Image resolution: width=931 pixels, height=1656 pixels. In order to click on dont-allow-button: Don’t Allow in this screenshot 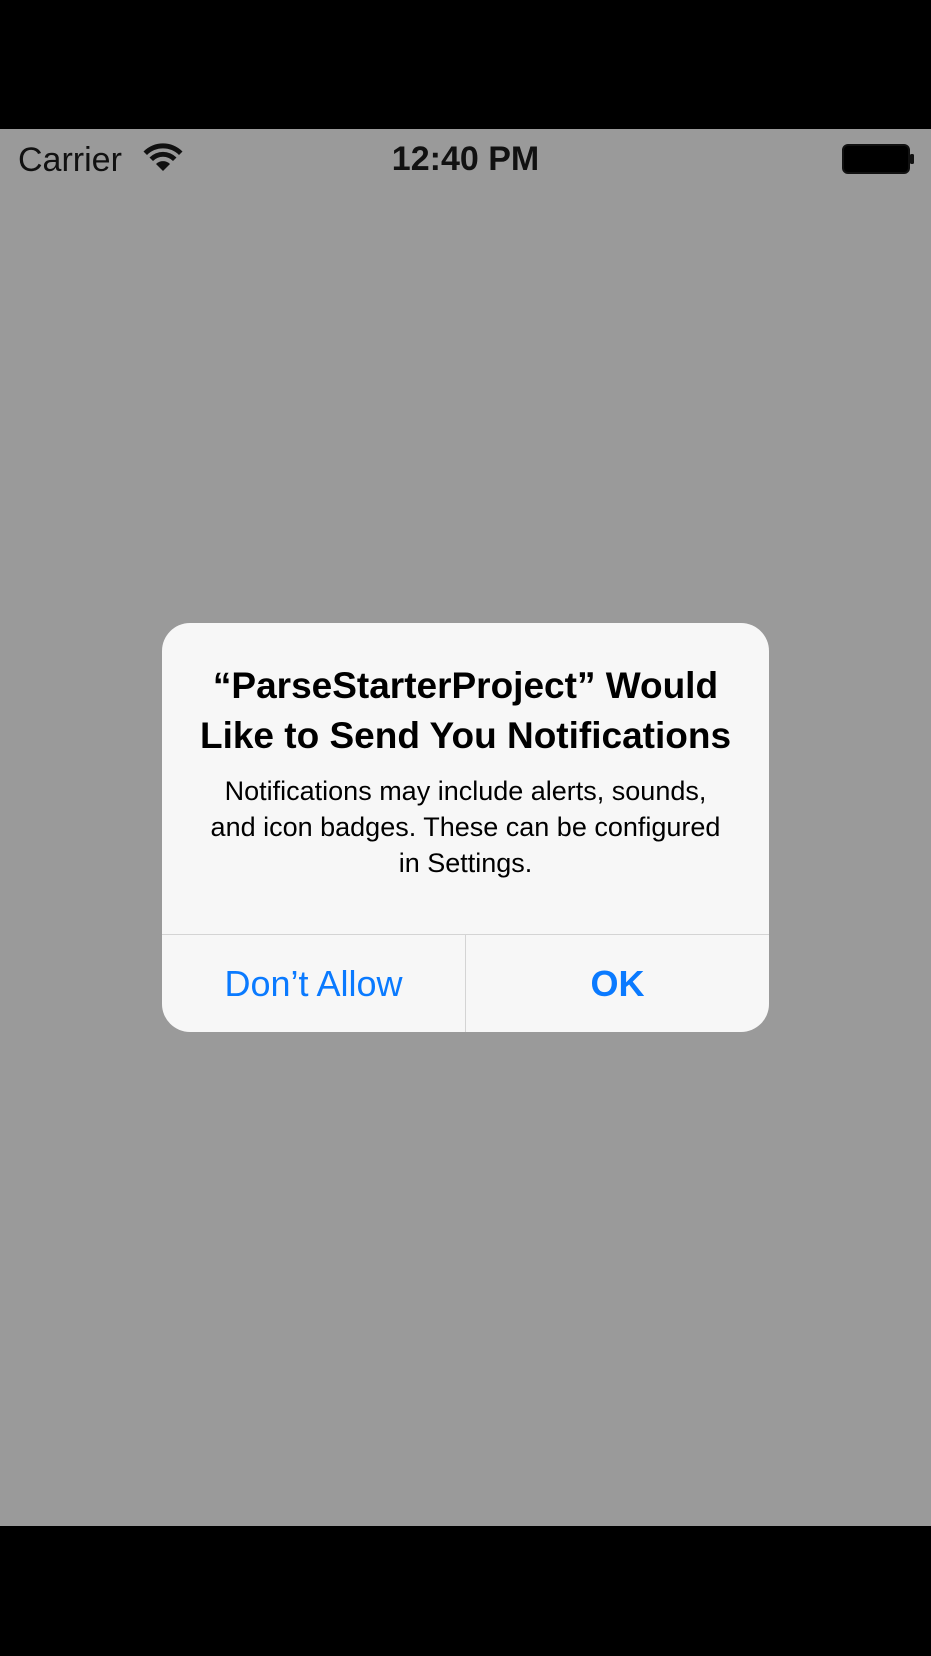, I will do `click(313, 983)`.